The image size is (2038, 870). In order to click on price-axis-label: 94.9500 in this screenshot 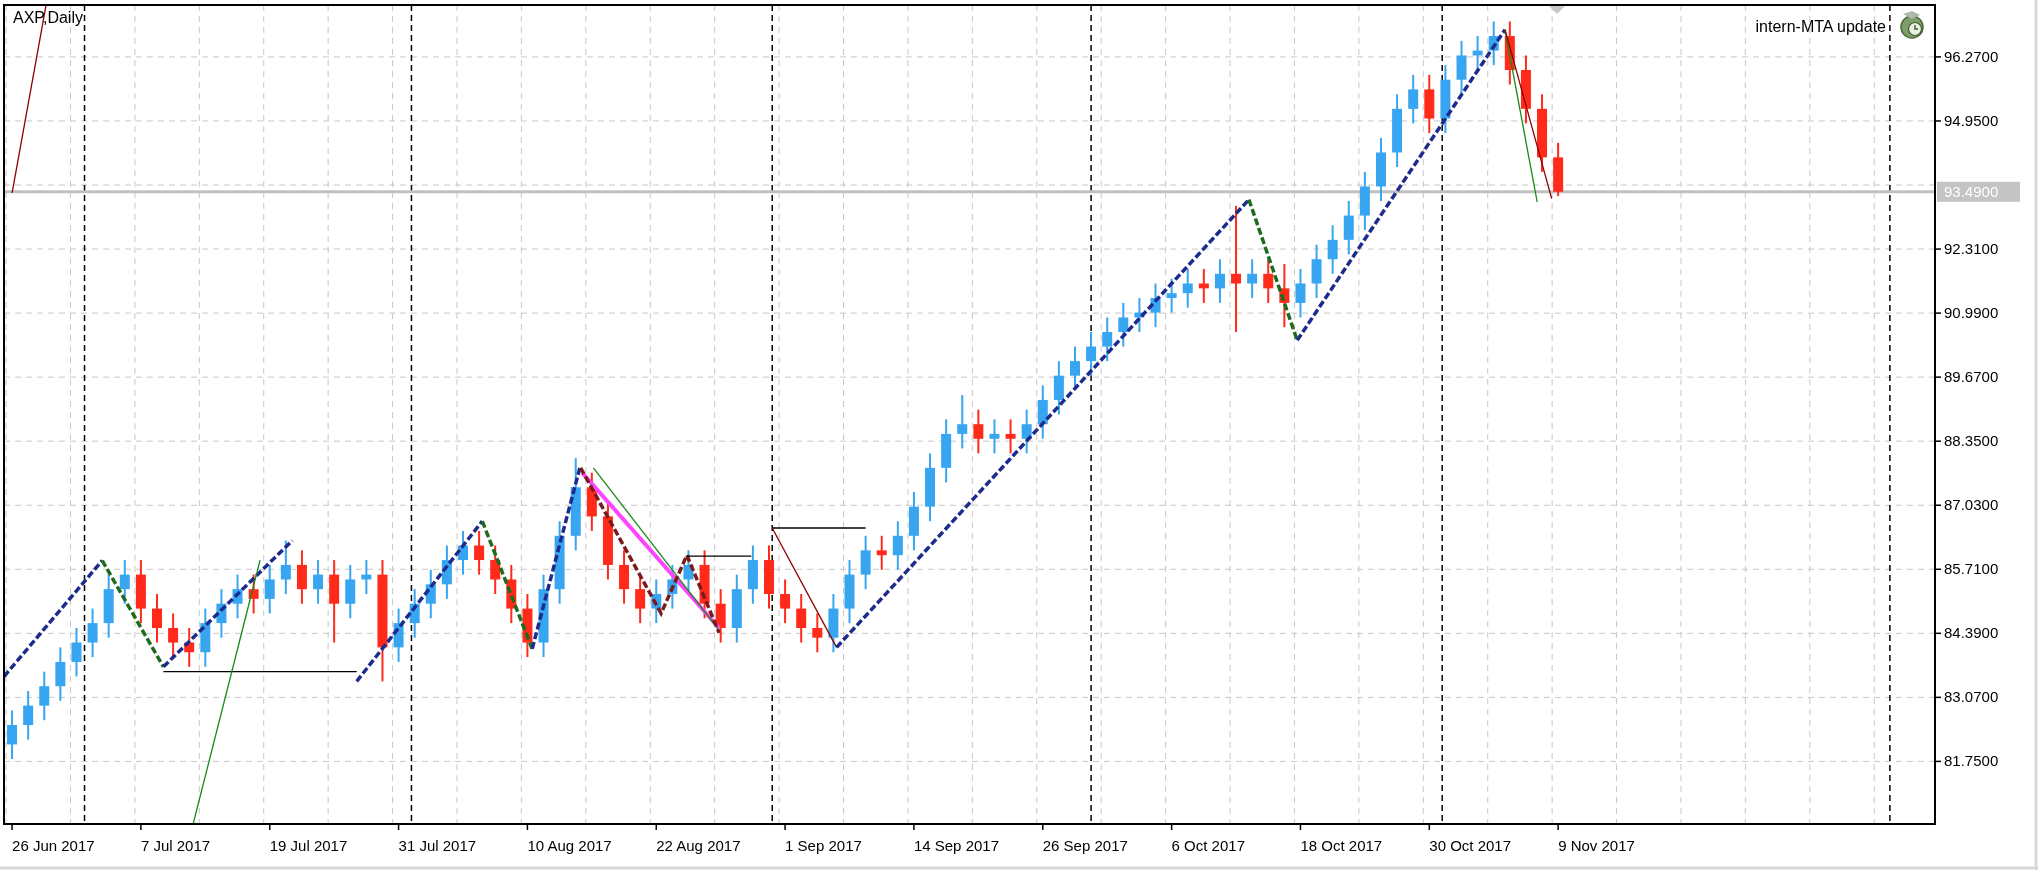, I will do `click(1971, 120)`.